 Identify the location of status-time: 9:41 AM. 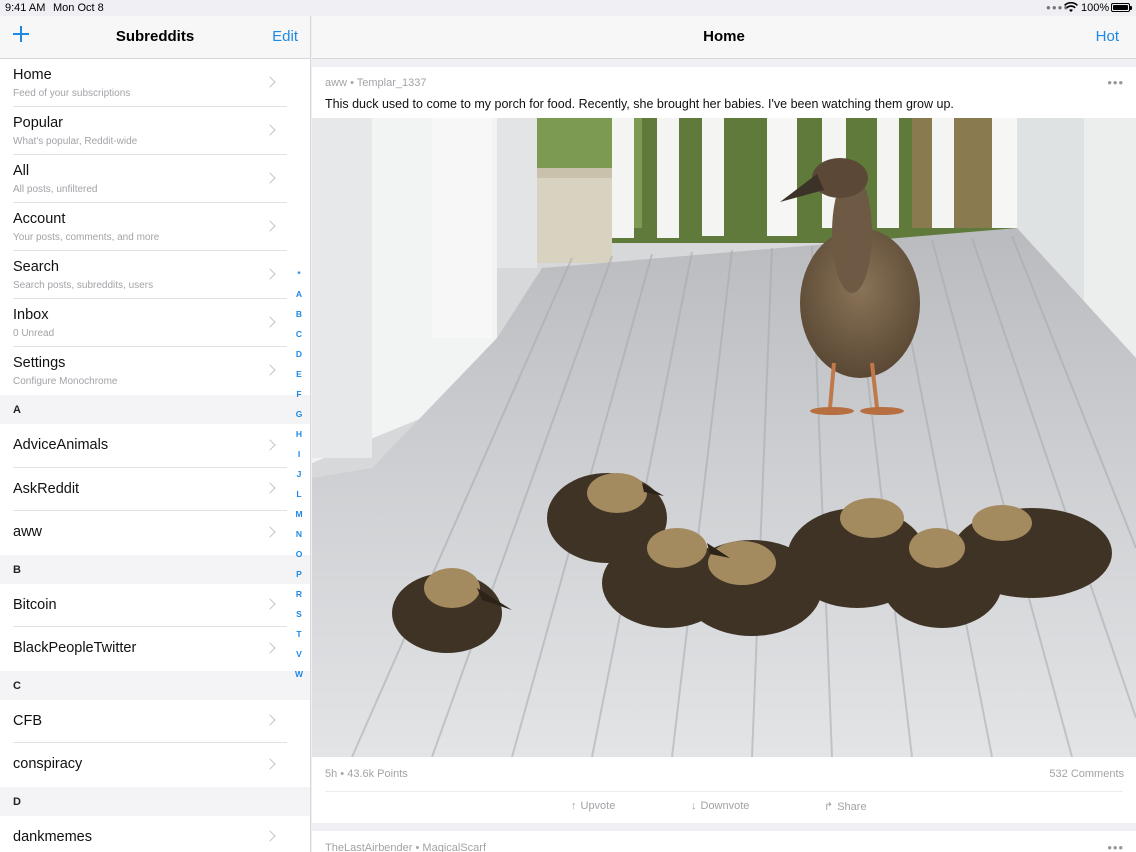
(25, 8).